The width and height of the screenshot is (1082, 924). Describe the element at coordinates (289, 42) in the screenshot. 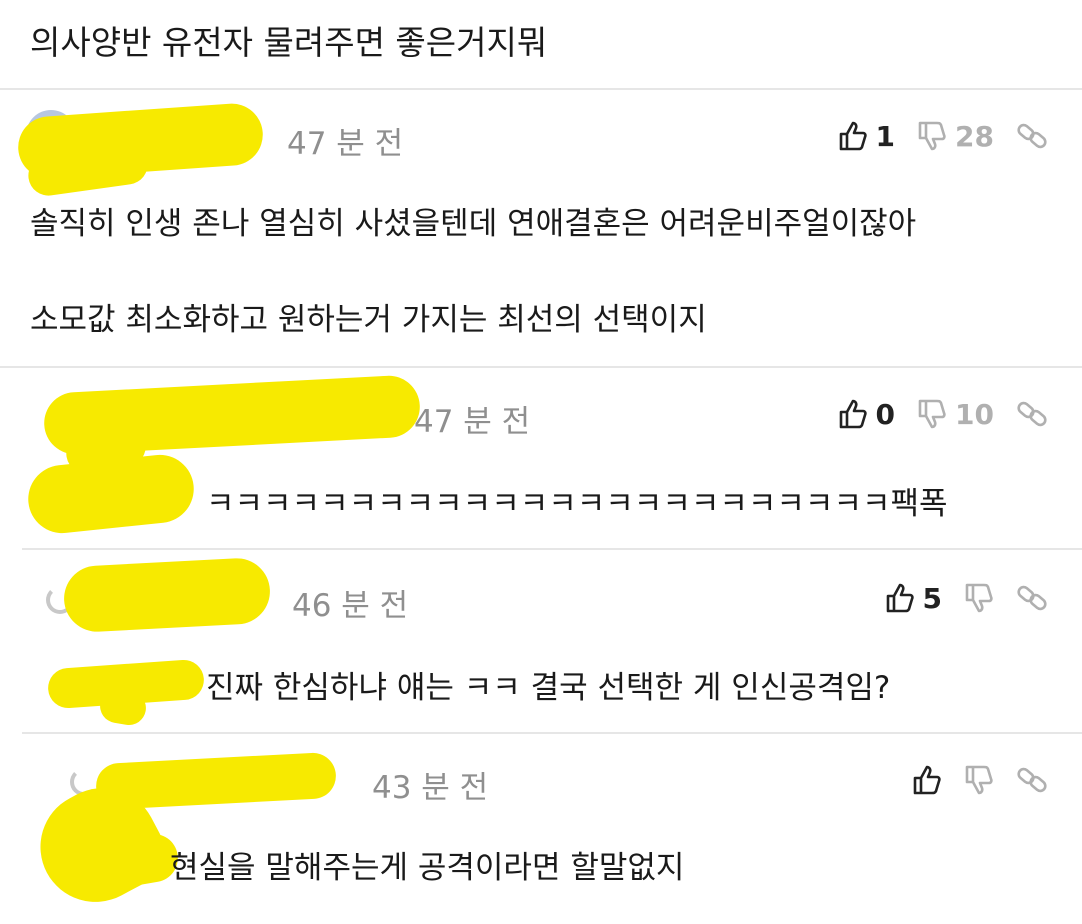

I see `post-title: 의사양반 유전자 물려주면 좋은거지뭐` at that location.